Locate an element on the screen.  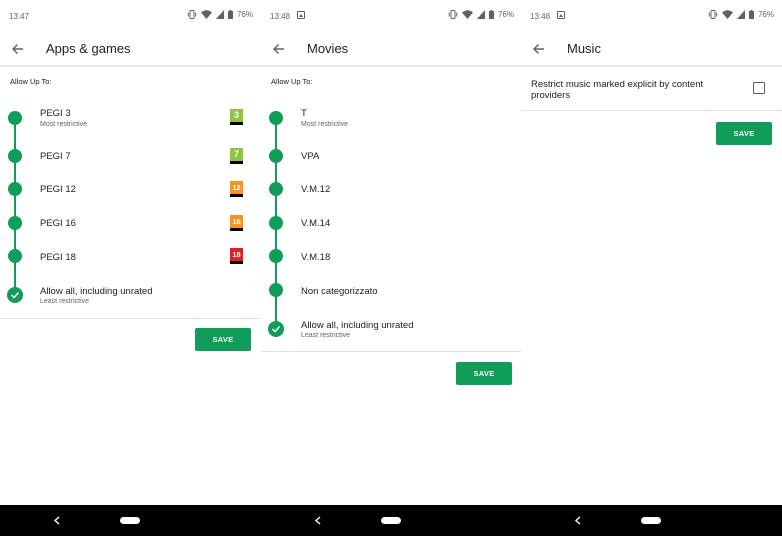
rating-name: PEGI 3 is located at coordinates (55, 113).